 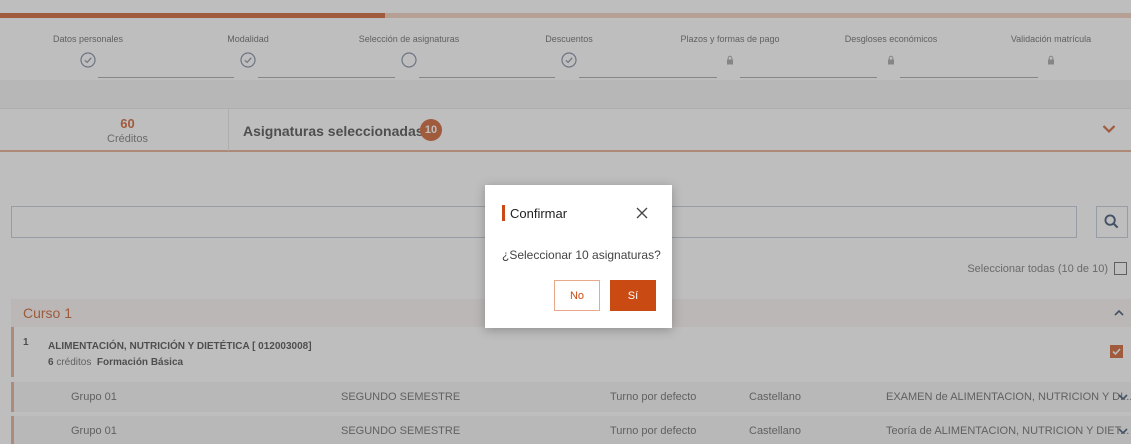 What do you see at coordinates (577, 295) in the screenshot?
I see `no-button: No` at bounding box center [577, 295].